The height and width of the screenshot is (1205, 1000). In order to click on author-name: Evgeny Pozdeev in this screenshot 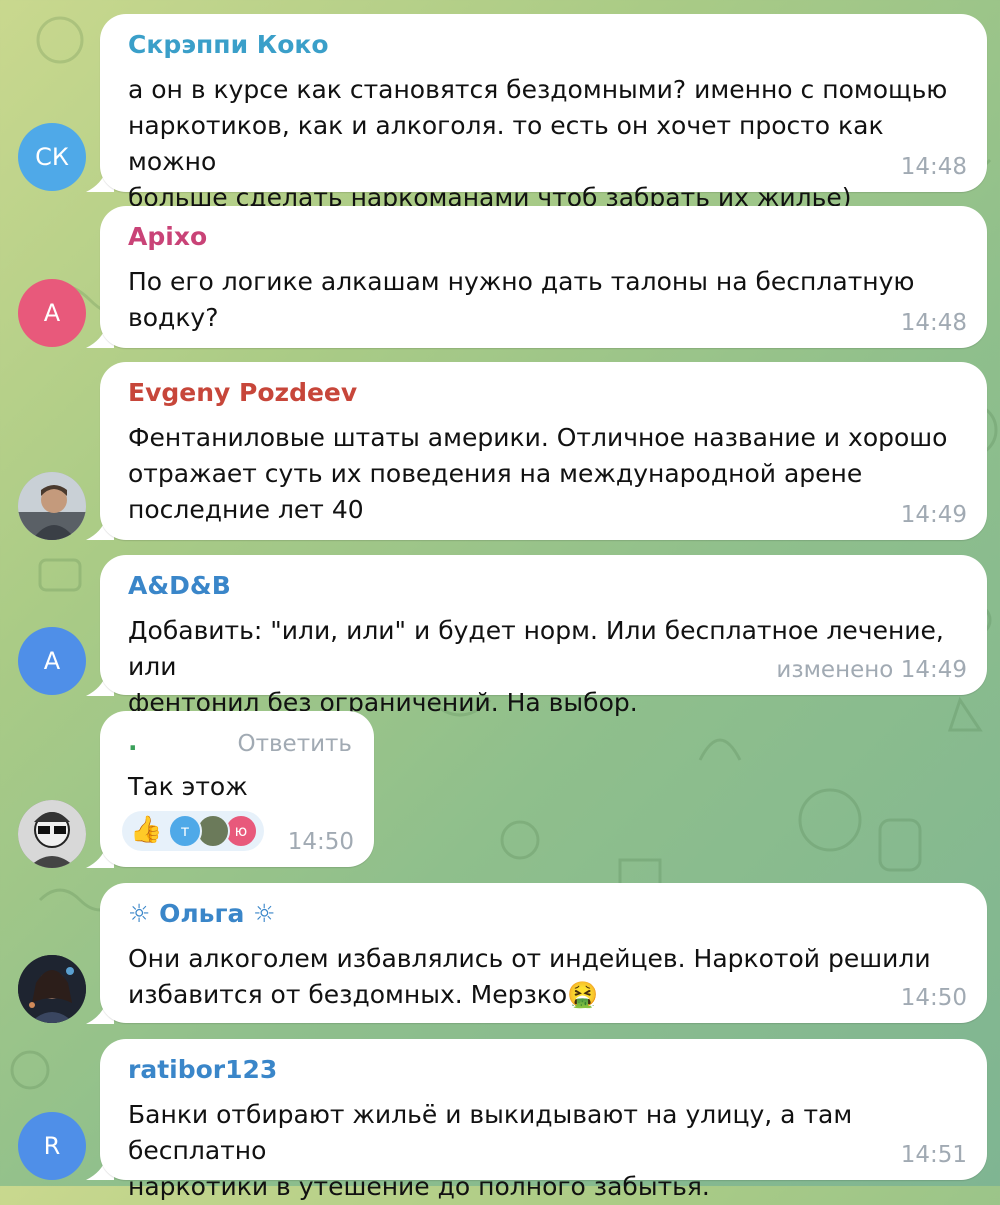, I will do `click(242, 392)`.